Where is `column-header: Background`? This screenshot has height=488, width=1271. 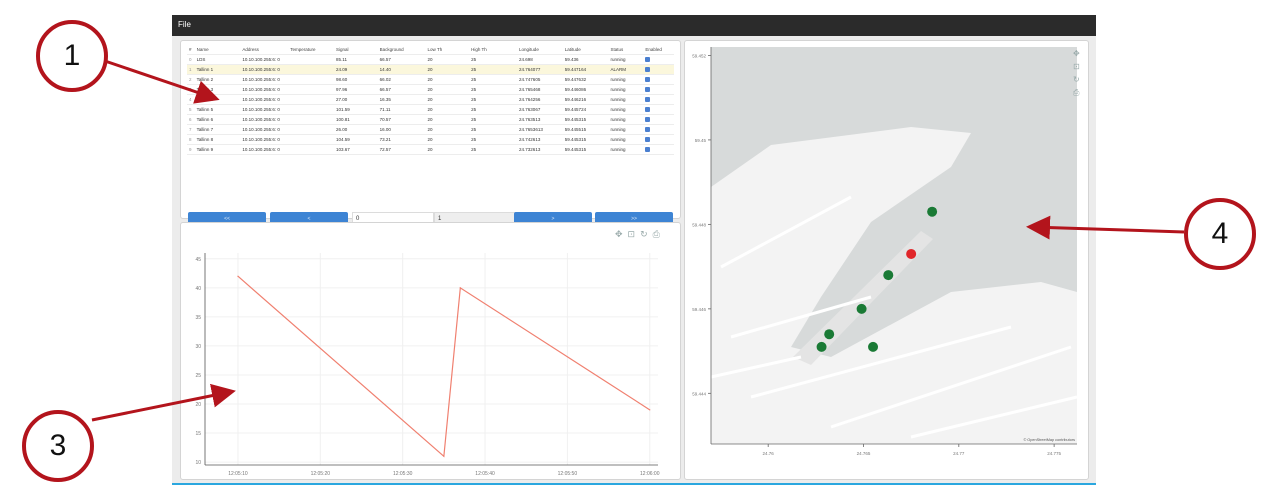
column-header: Background is located at coordinates (401, 50).